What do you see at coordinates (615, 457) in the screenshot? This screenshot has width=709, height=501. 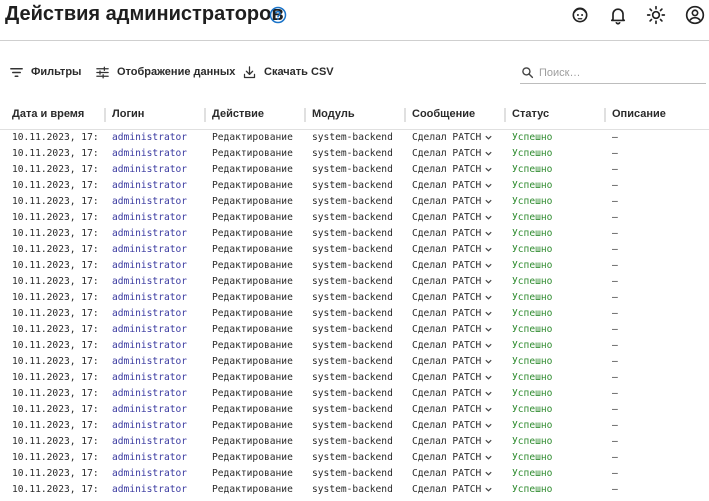 I see `description-cell: —` at bounding box center [615, 457].